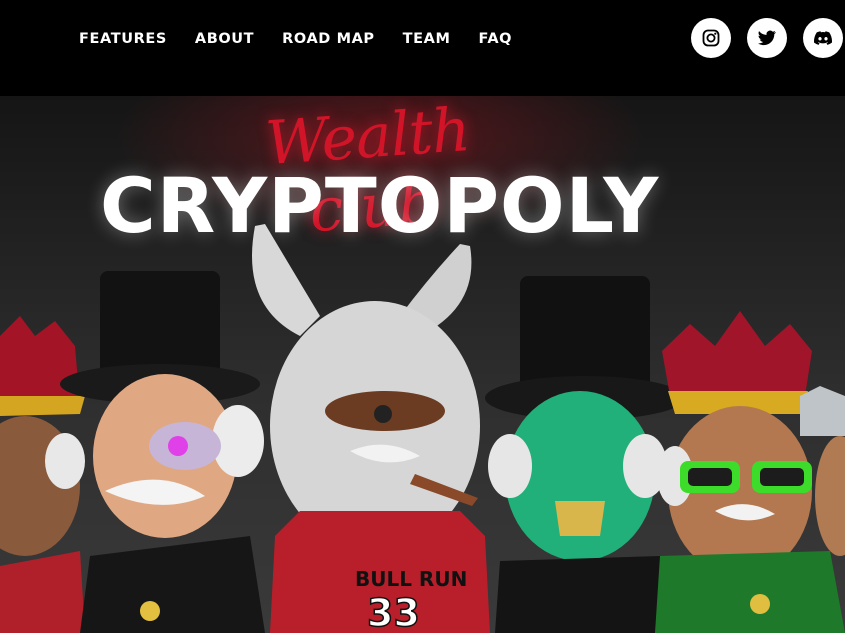  I want to click on discord-icon, so click(823, 38).